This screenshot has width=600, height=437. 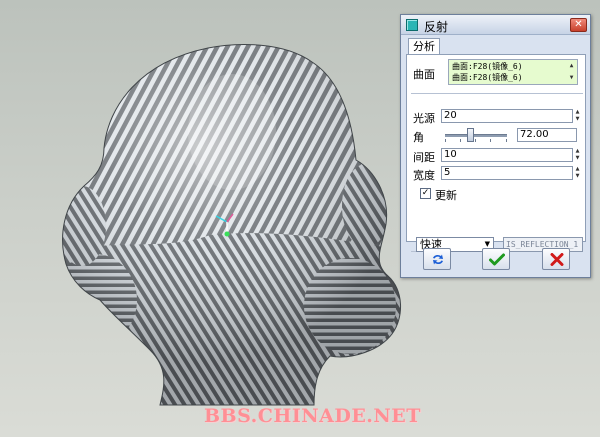 I want to click on slider-track, so click(x=476, y=135).